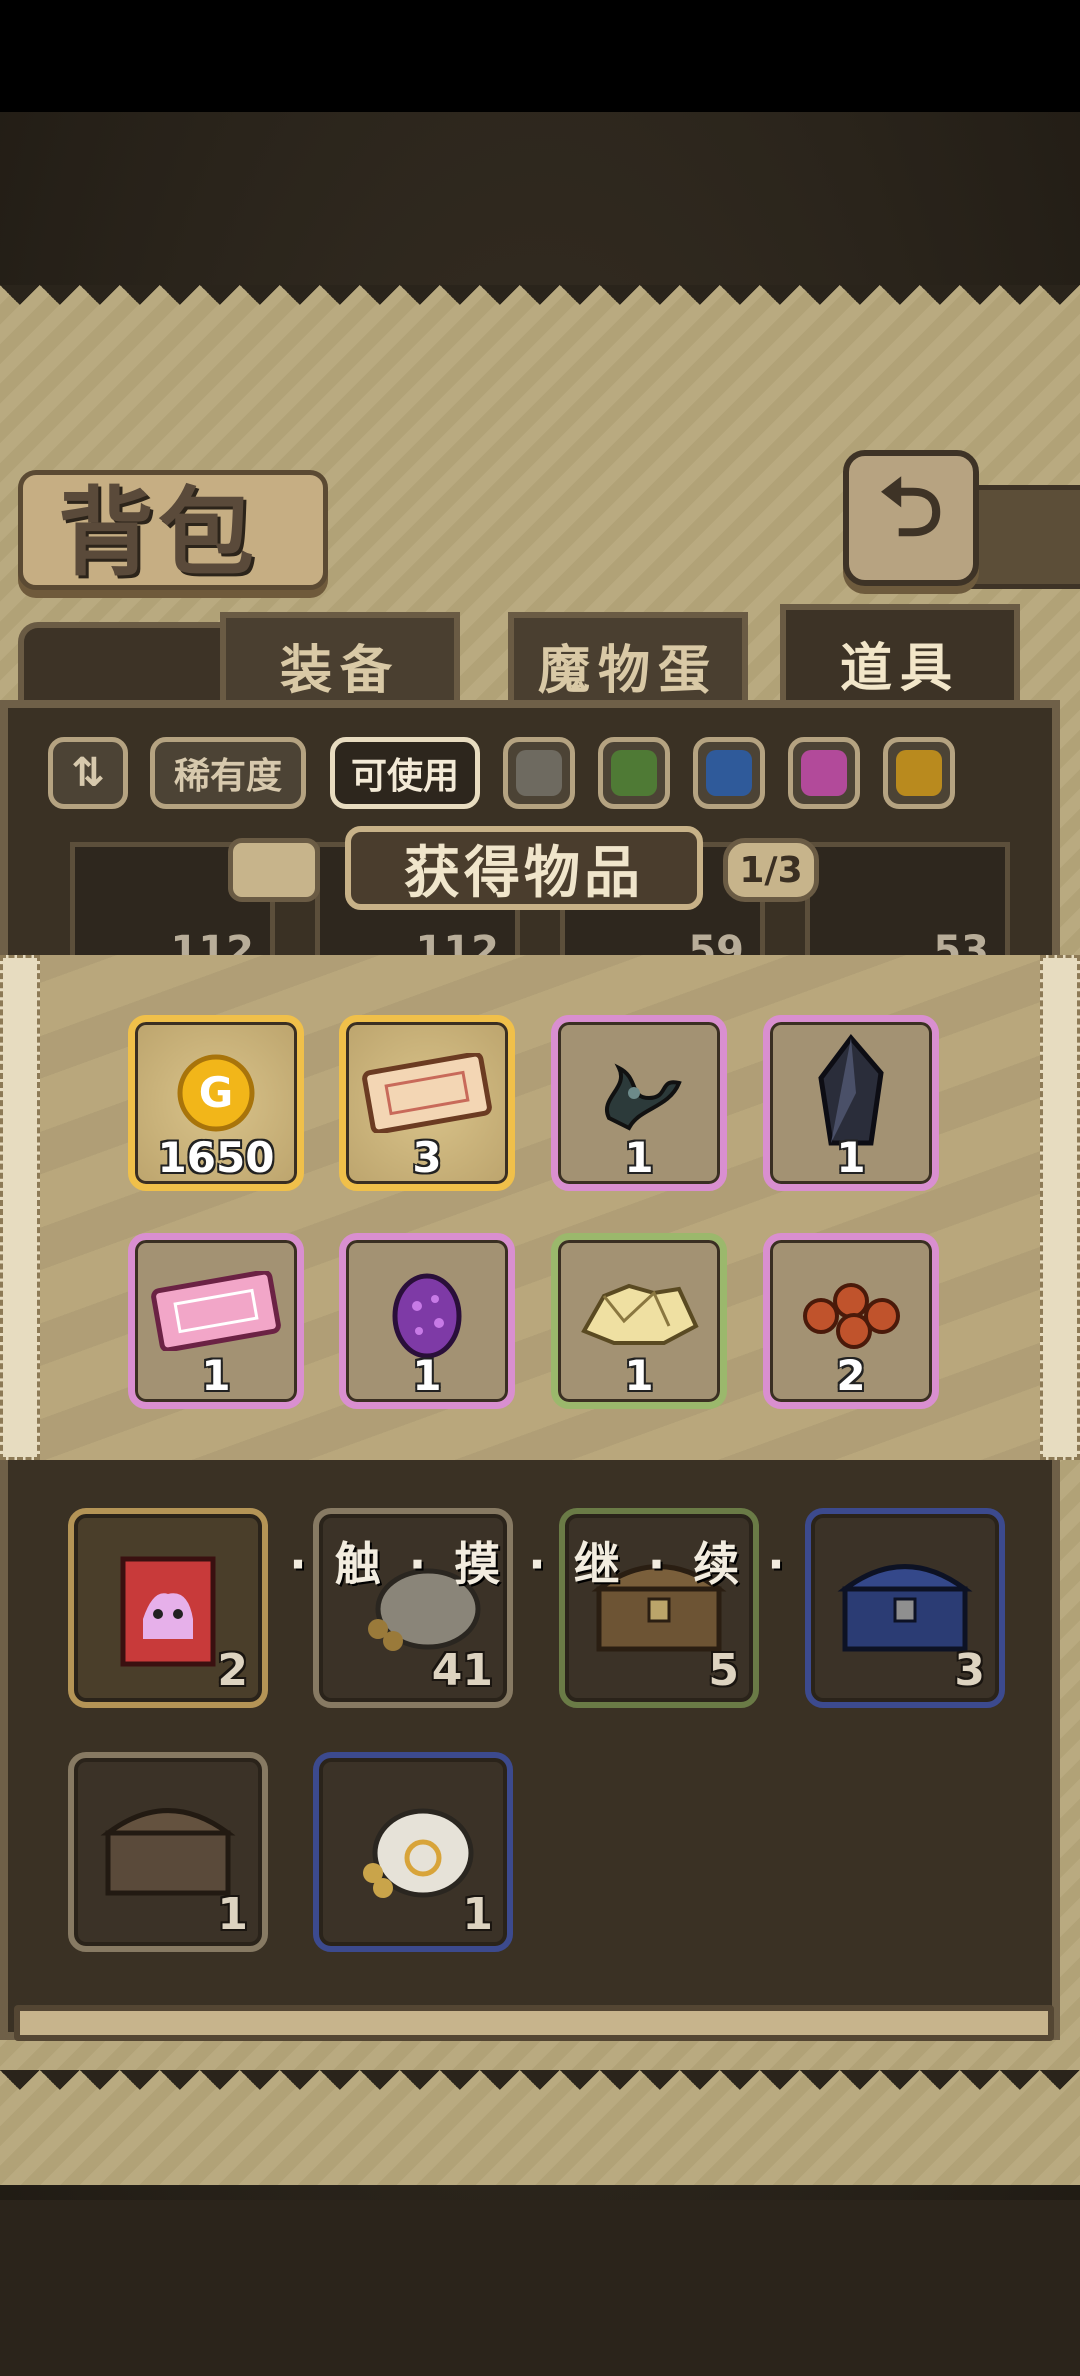 The image size is (1080, 2376). I want to click on inventory-bottom-rim, so click(534, 2023).